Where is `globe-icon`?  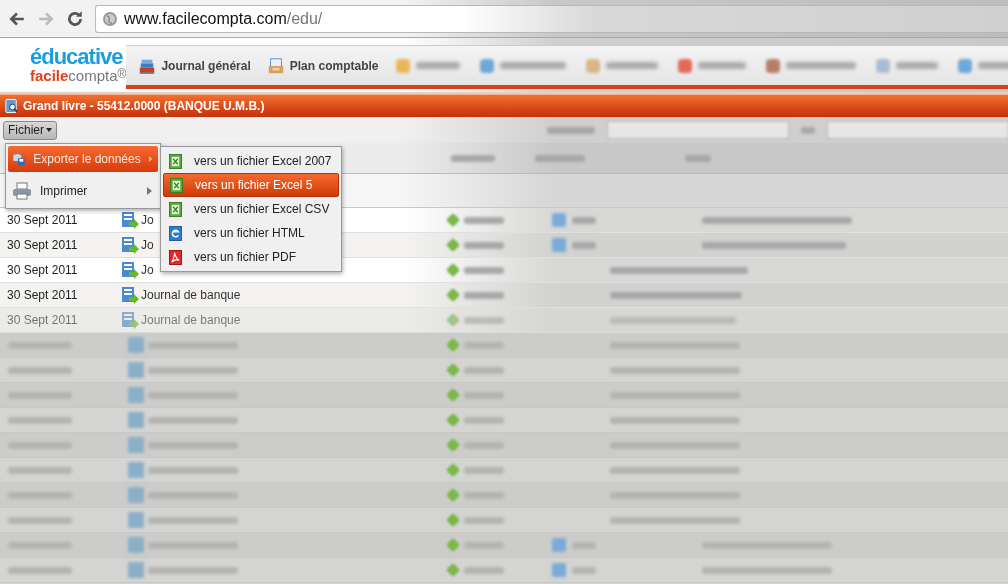 globe-icon is located at coordinates (110, 18).